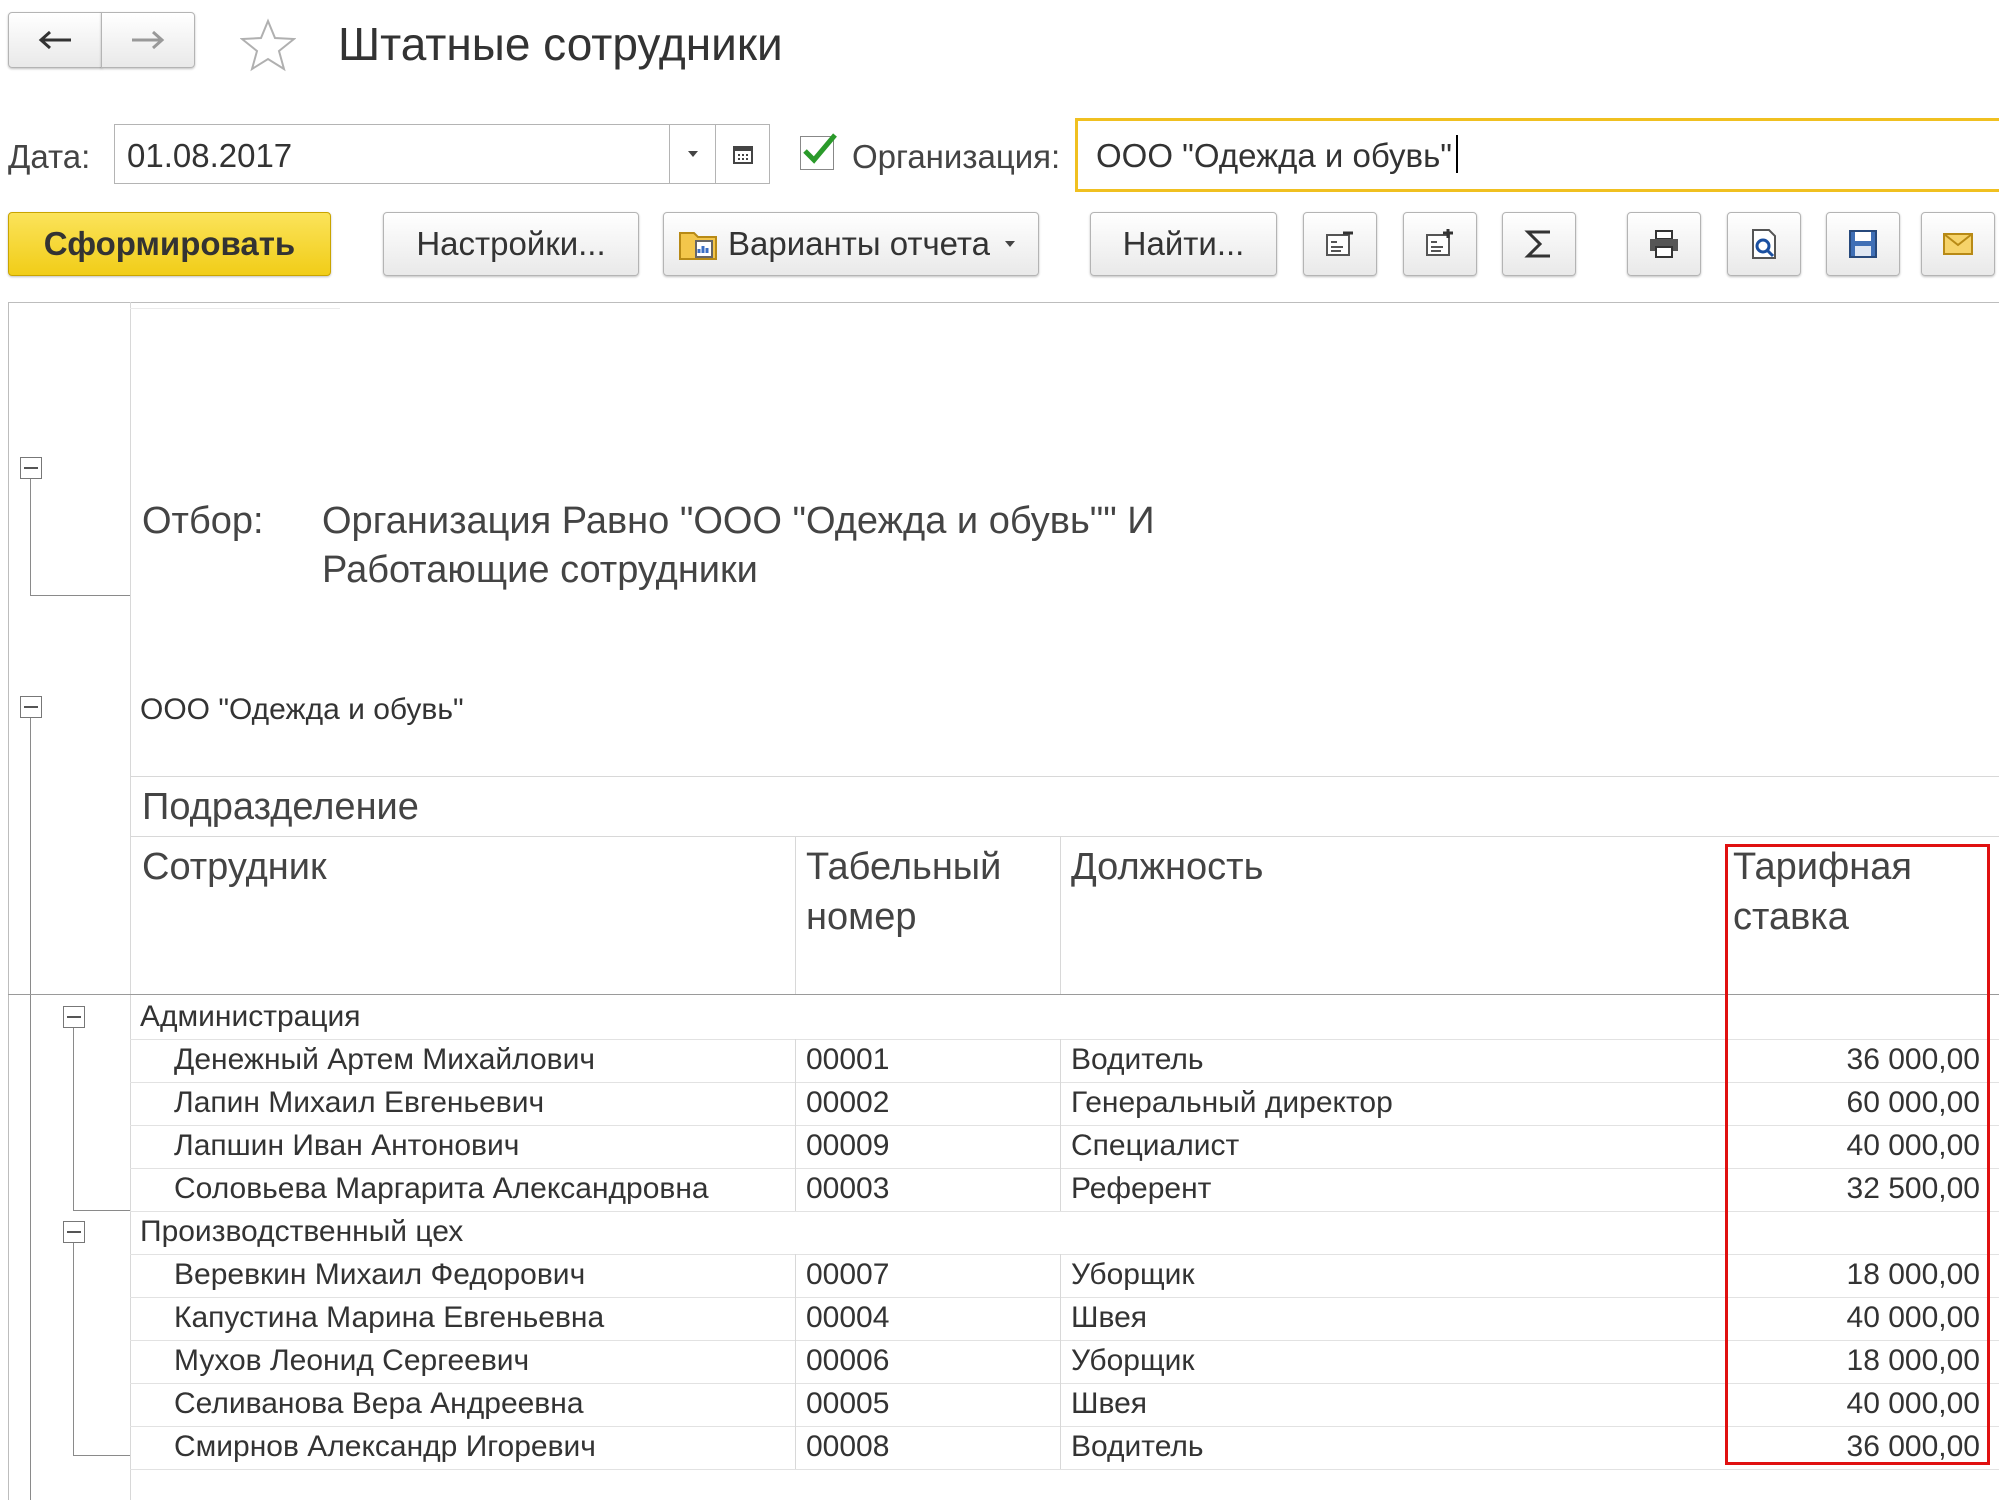 This screenshot has width=1999, height=1500. I want to click on header-top-line, so click(1064, 776).